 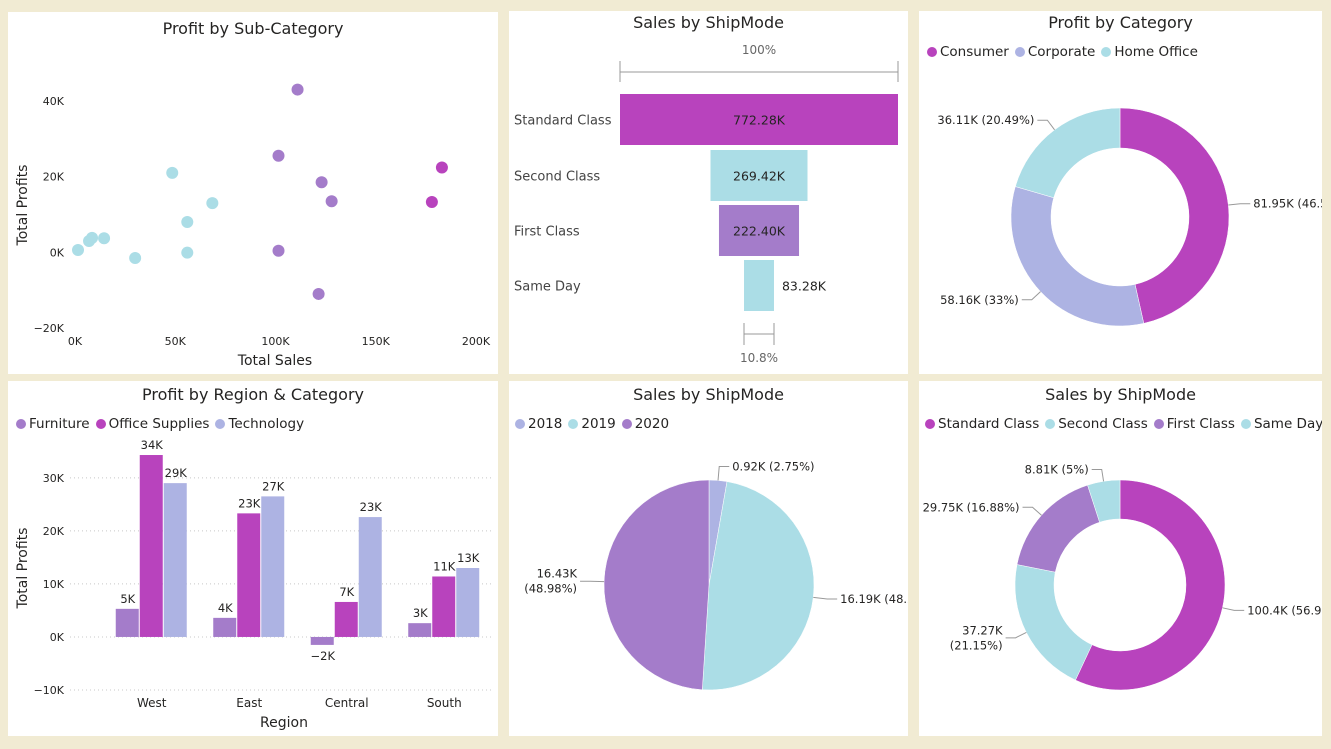 I want to click on data-label: 100.4K (56.97%), so click(x=1284, y=610).